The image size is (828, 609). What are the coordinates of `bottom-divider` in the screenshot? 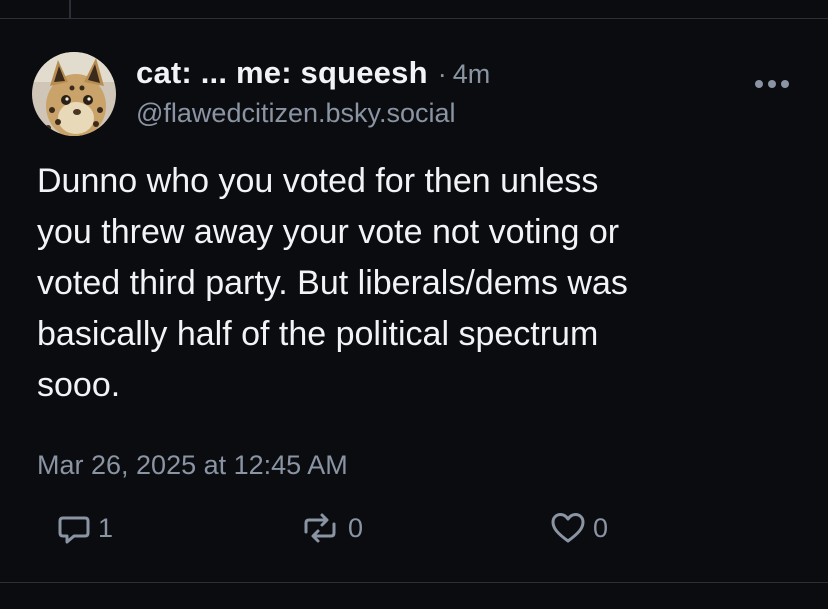 It's located at (414, 582).